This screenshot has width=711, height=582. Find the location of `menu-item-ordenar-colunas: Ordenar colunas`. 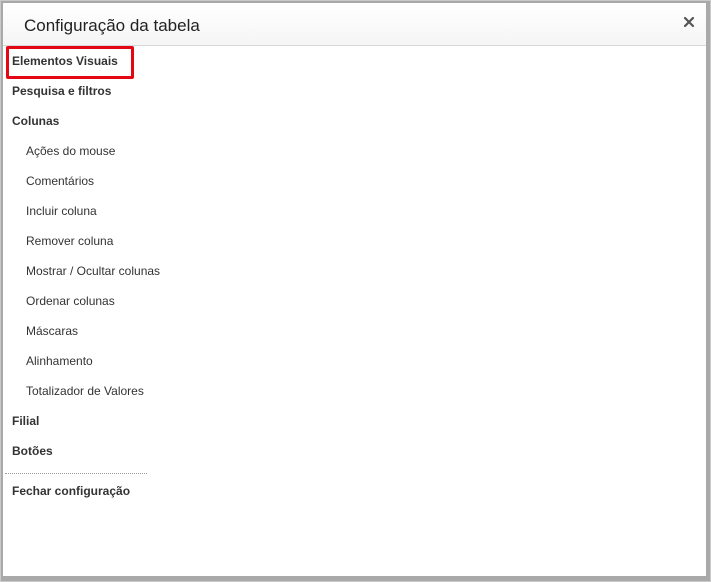

menu-item-ordenar-colunas: Ordenar colunas is located at coordinates (70, 301).